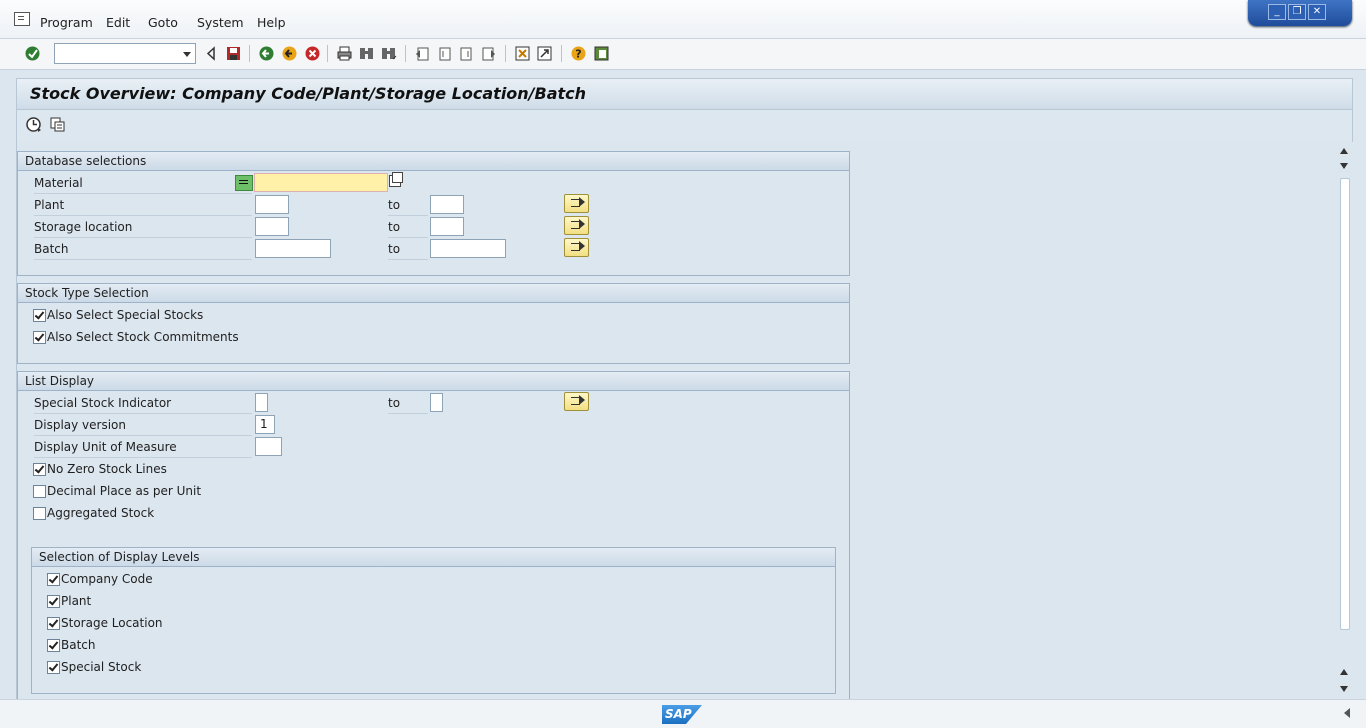 This screenshot has height=728, width=1366. I want to click on batch-to-field, so click(468, 248).